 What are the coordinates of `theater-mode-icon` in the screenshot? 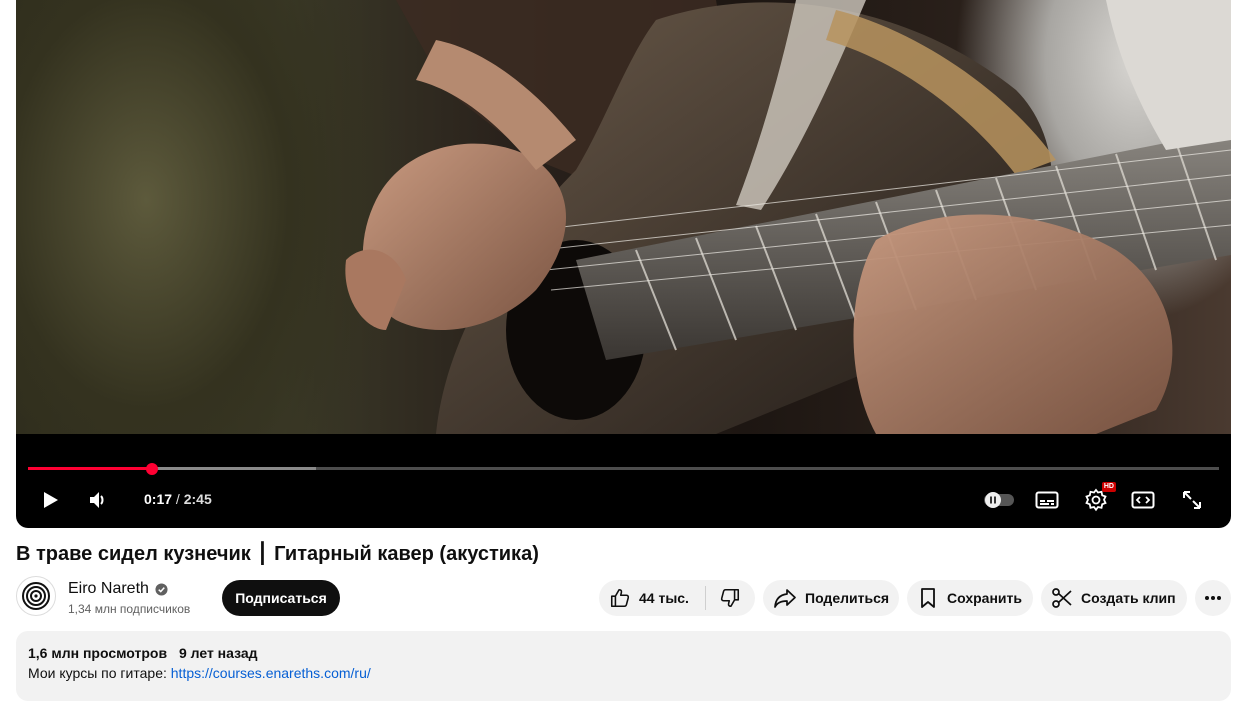 It's located at (1143, 500).